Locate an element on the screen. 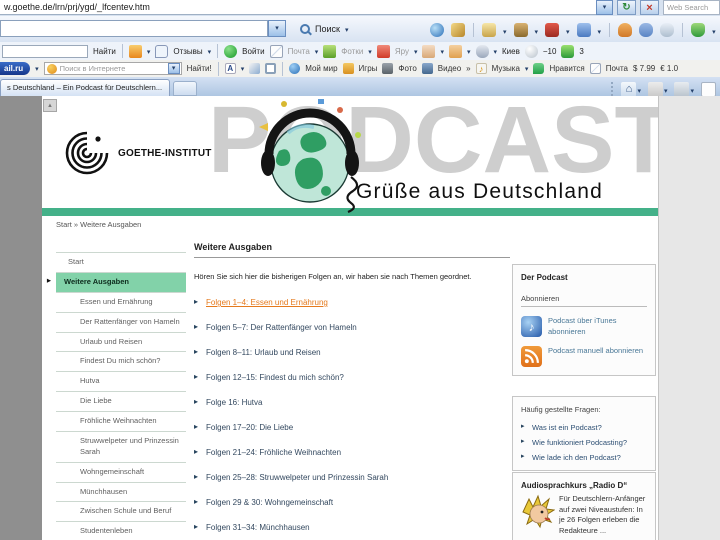 This screenshot has height=540, width=720. photo-button: Фото is located at coordinates (407, 68).